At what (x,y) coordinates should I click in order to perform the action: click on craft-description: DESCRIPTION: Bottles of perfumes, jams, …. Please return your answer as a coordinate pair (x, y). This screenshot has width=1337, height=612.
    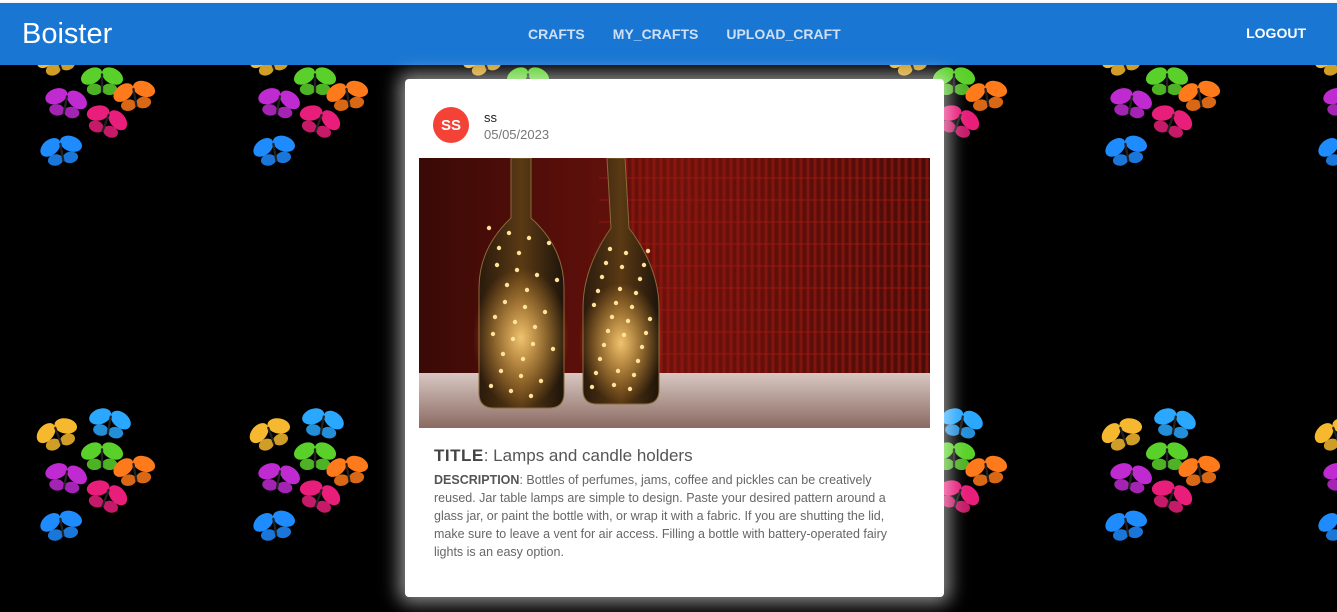
    Looking at the image, I should click on (660, 516).